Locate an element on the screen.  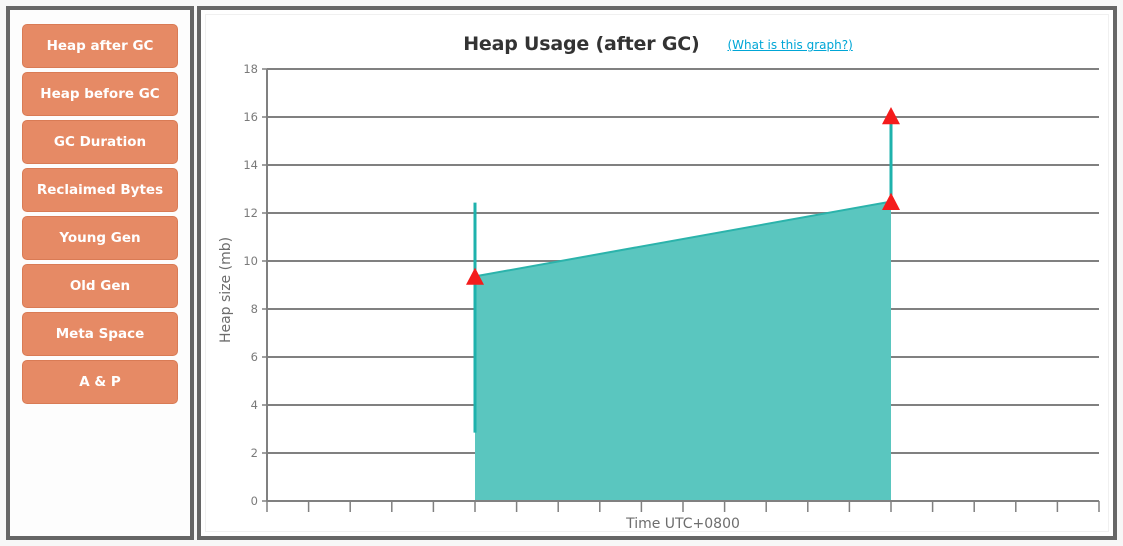
sidebar-item-gc-duration: GC Duration is located at coordinates (100, 142).